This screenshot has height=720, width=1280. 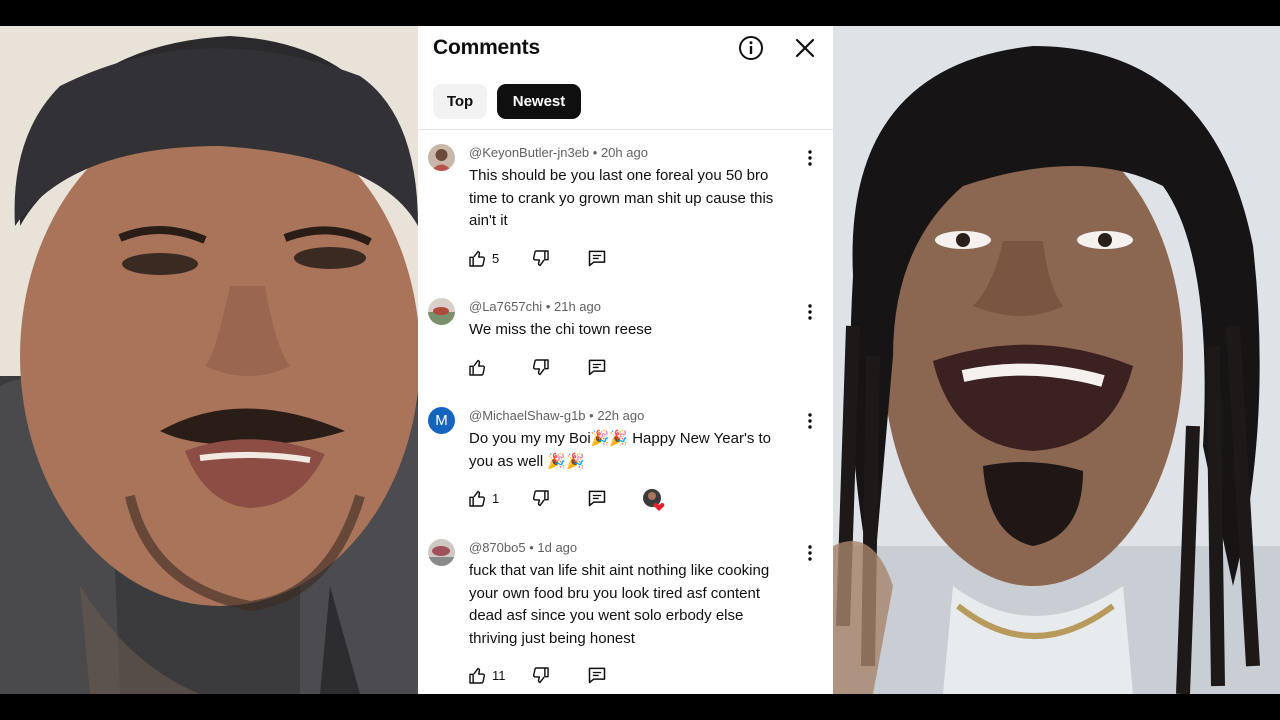 What do you see at coordinates (557, 547) in the screenshot?
I see `comment-time: 1d ago` at bounding box center [557, 547].